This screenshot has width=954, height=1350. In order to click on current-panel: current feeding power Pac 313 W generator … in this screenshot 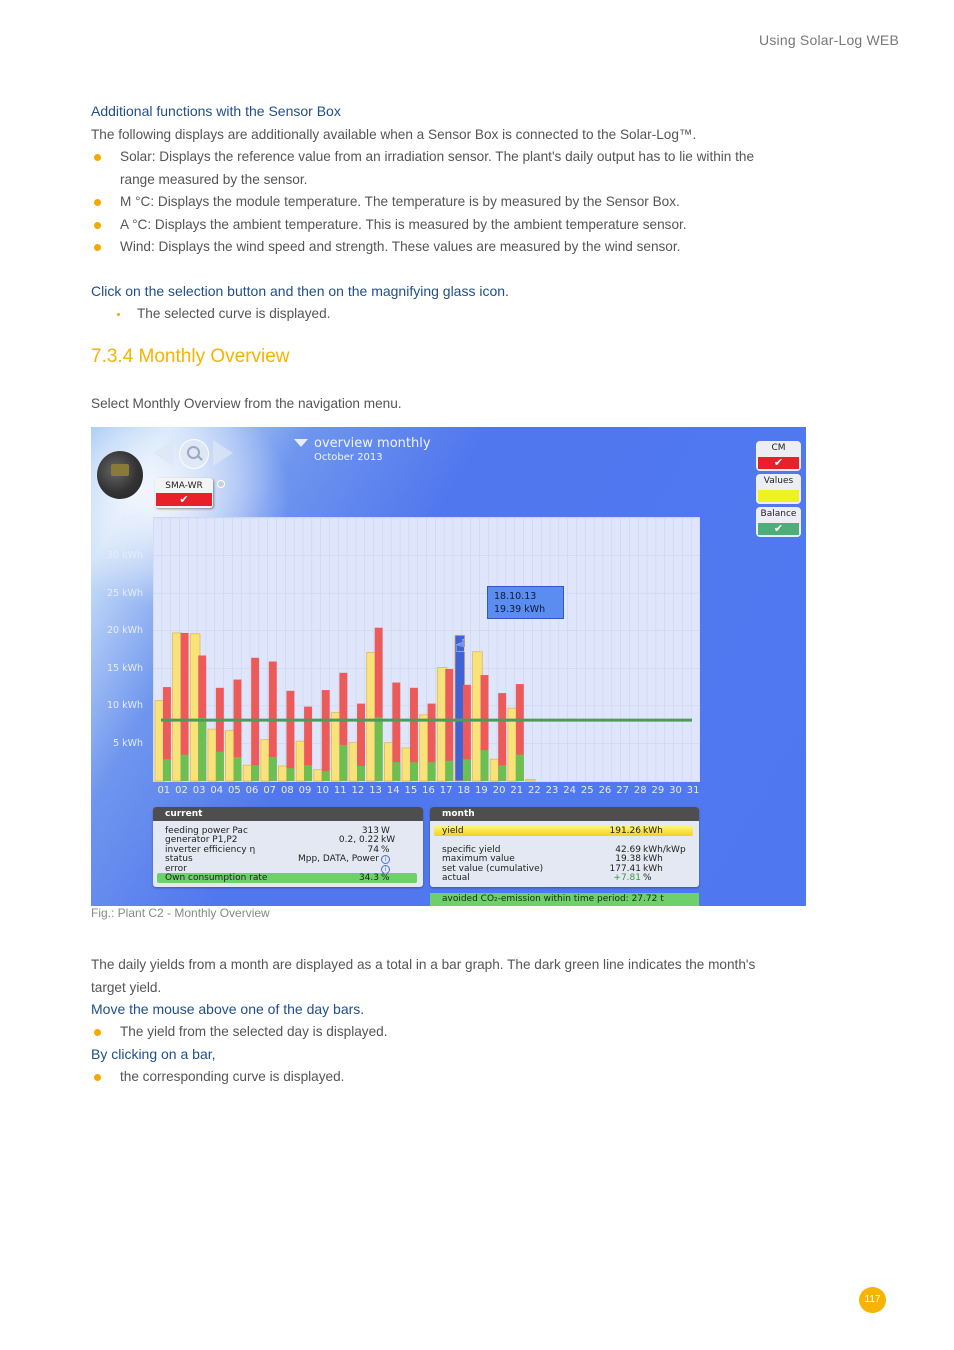, I will do `click(288, 847)`.